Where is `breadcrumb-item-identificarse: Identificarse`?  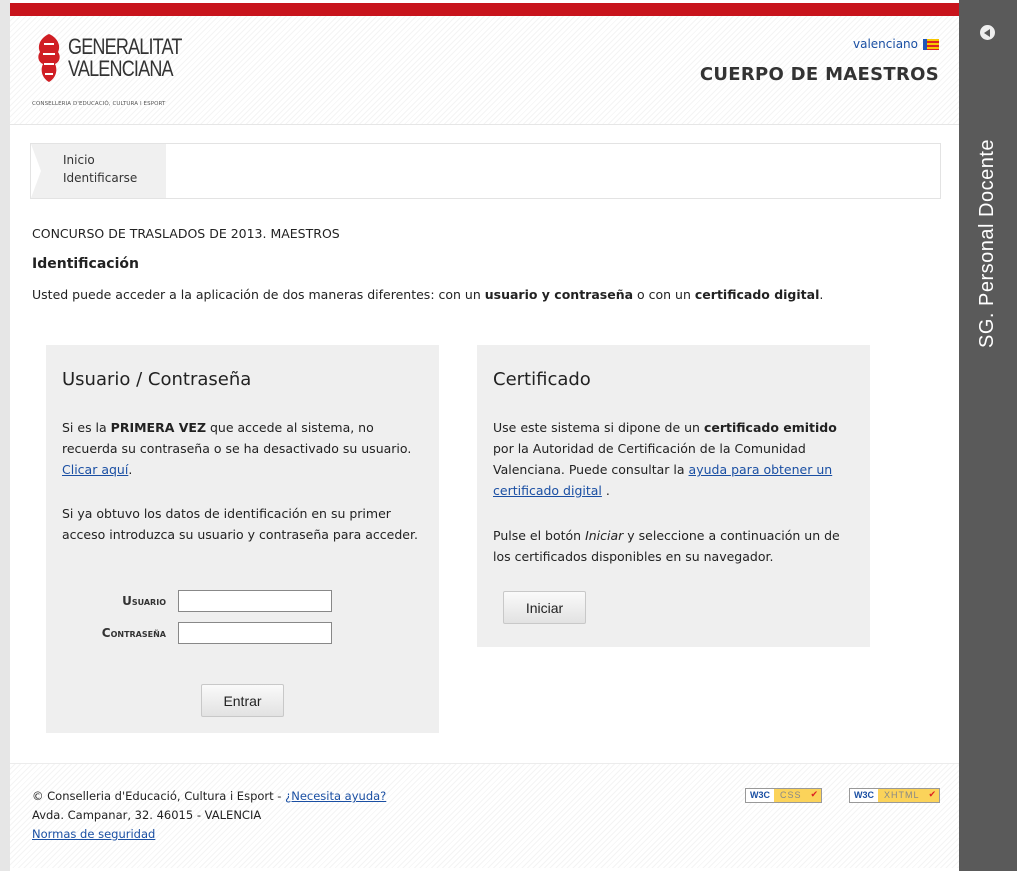
breadcrumb-item-identificarse: Identificarse is located at coordinates (100, 178).